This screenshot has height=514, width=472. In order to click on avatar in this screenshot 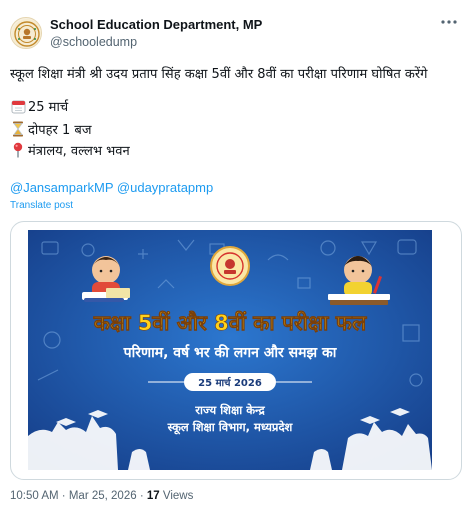, I will do `click(26, 33)`.